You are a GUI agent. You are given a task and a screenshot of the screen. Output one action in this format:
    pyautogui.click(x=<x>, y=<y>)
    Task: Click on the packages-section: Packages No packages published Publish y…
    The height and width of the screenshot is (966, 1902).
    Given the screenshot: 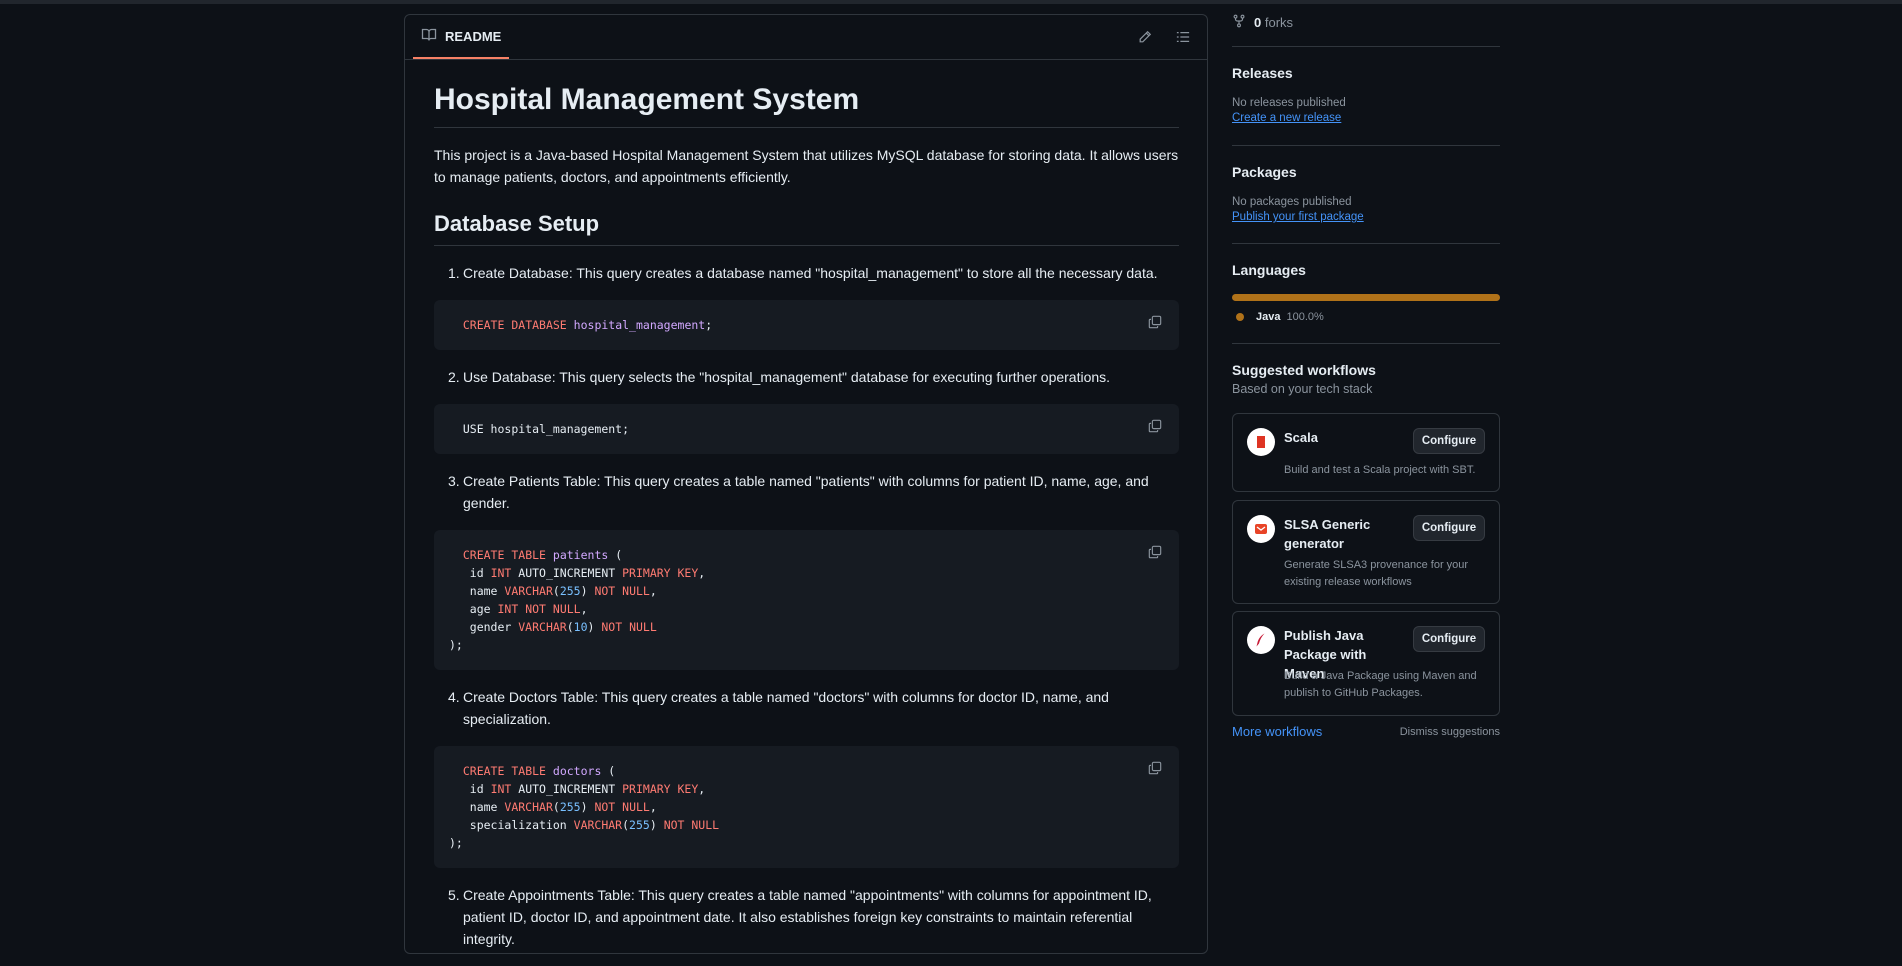 What is the action you would take?
    pyautogui.click(x=1366, y=194)
    